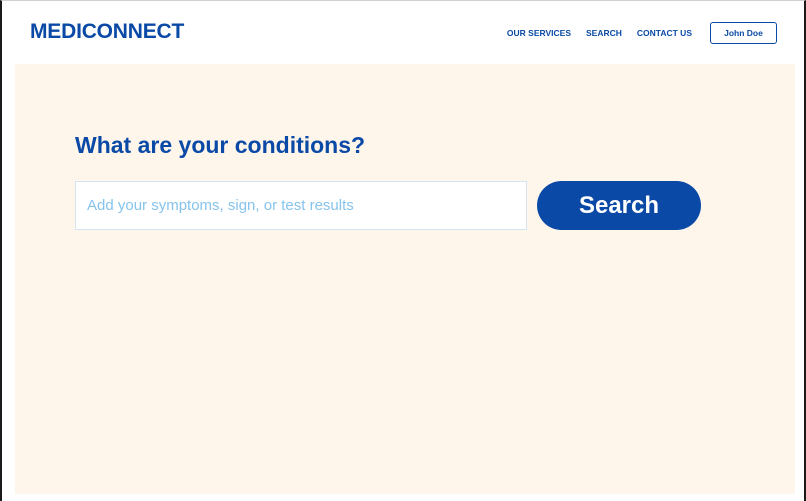 The height and width of the screenshot is (501, 806). I want to click on nav-link-contact-us: CONTACT US, so click(664, 33).